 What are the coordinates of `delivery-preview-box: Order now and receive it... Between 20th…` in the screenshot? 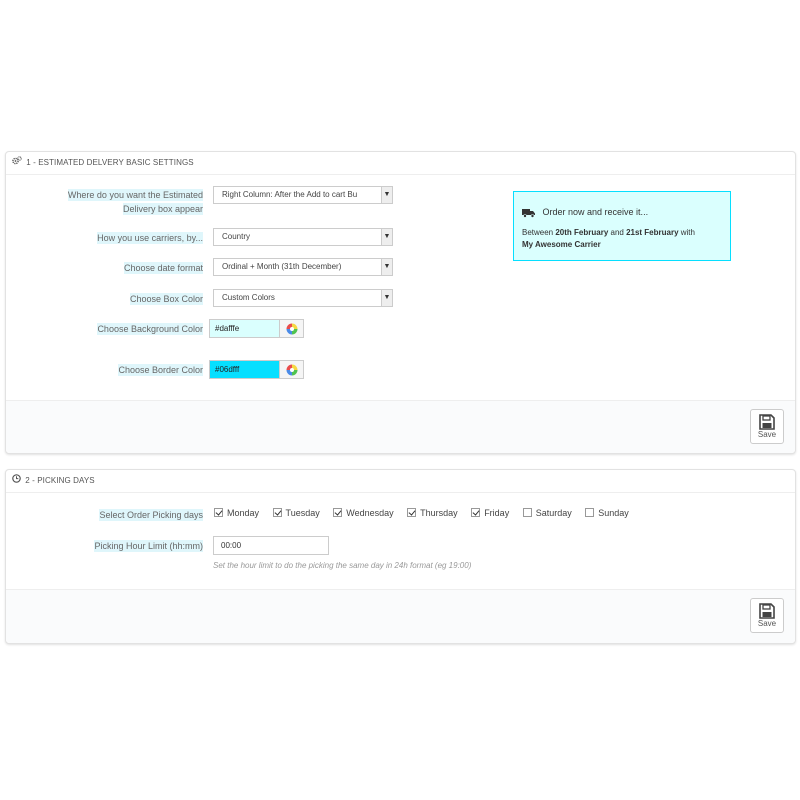 It's located at (622, 226).